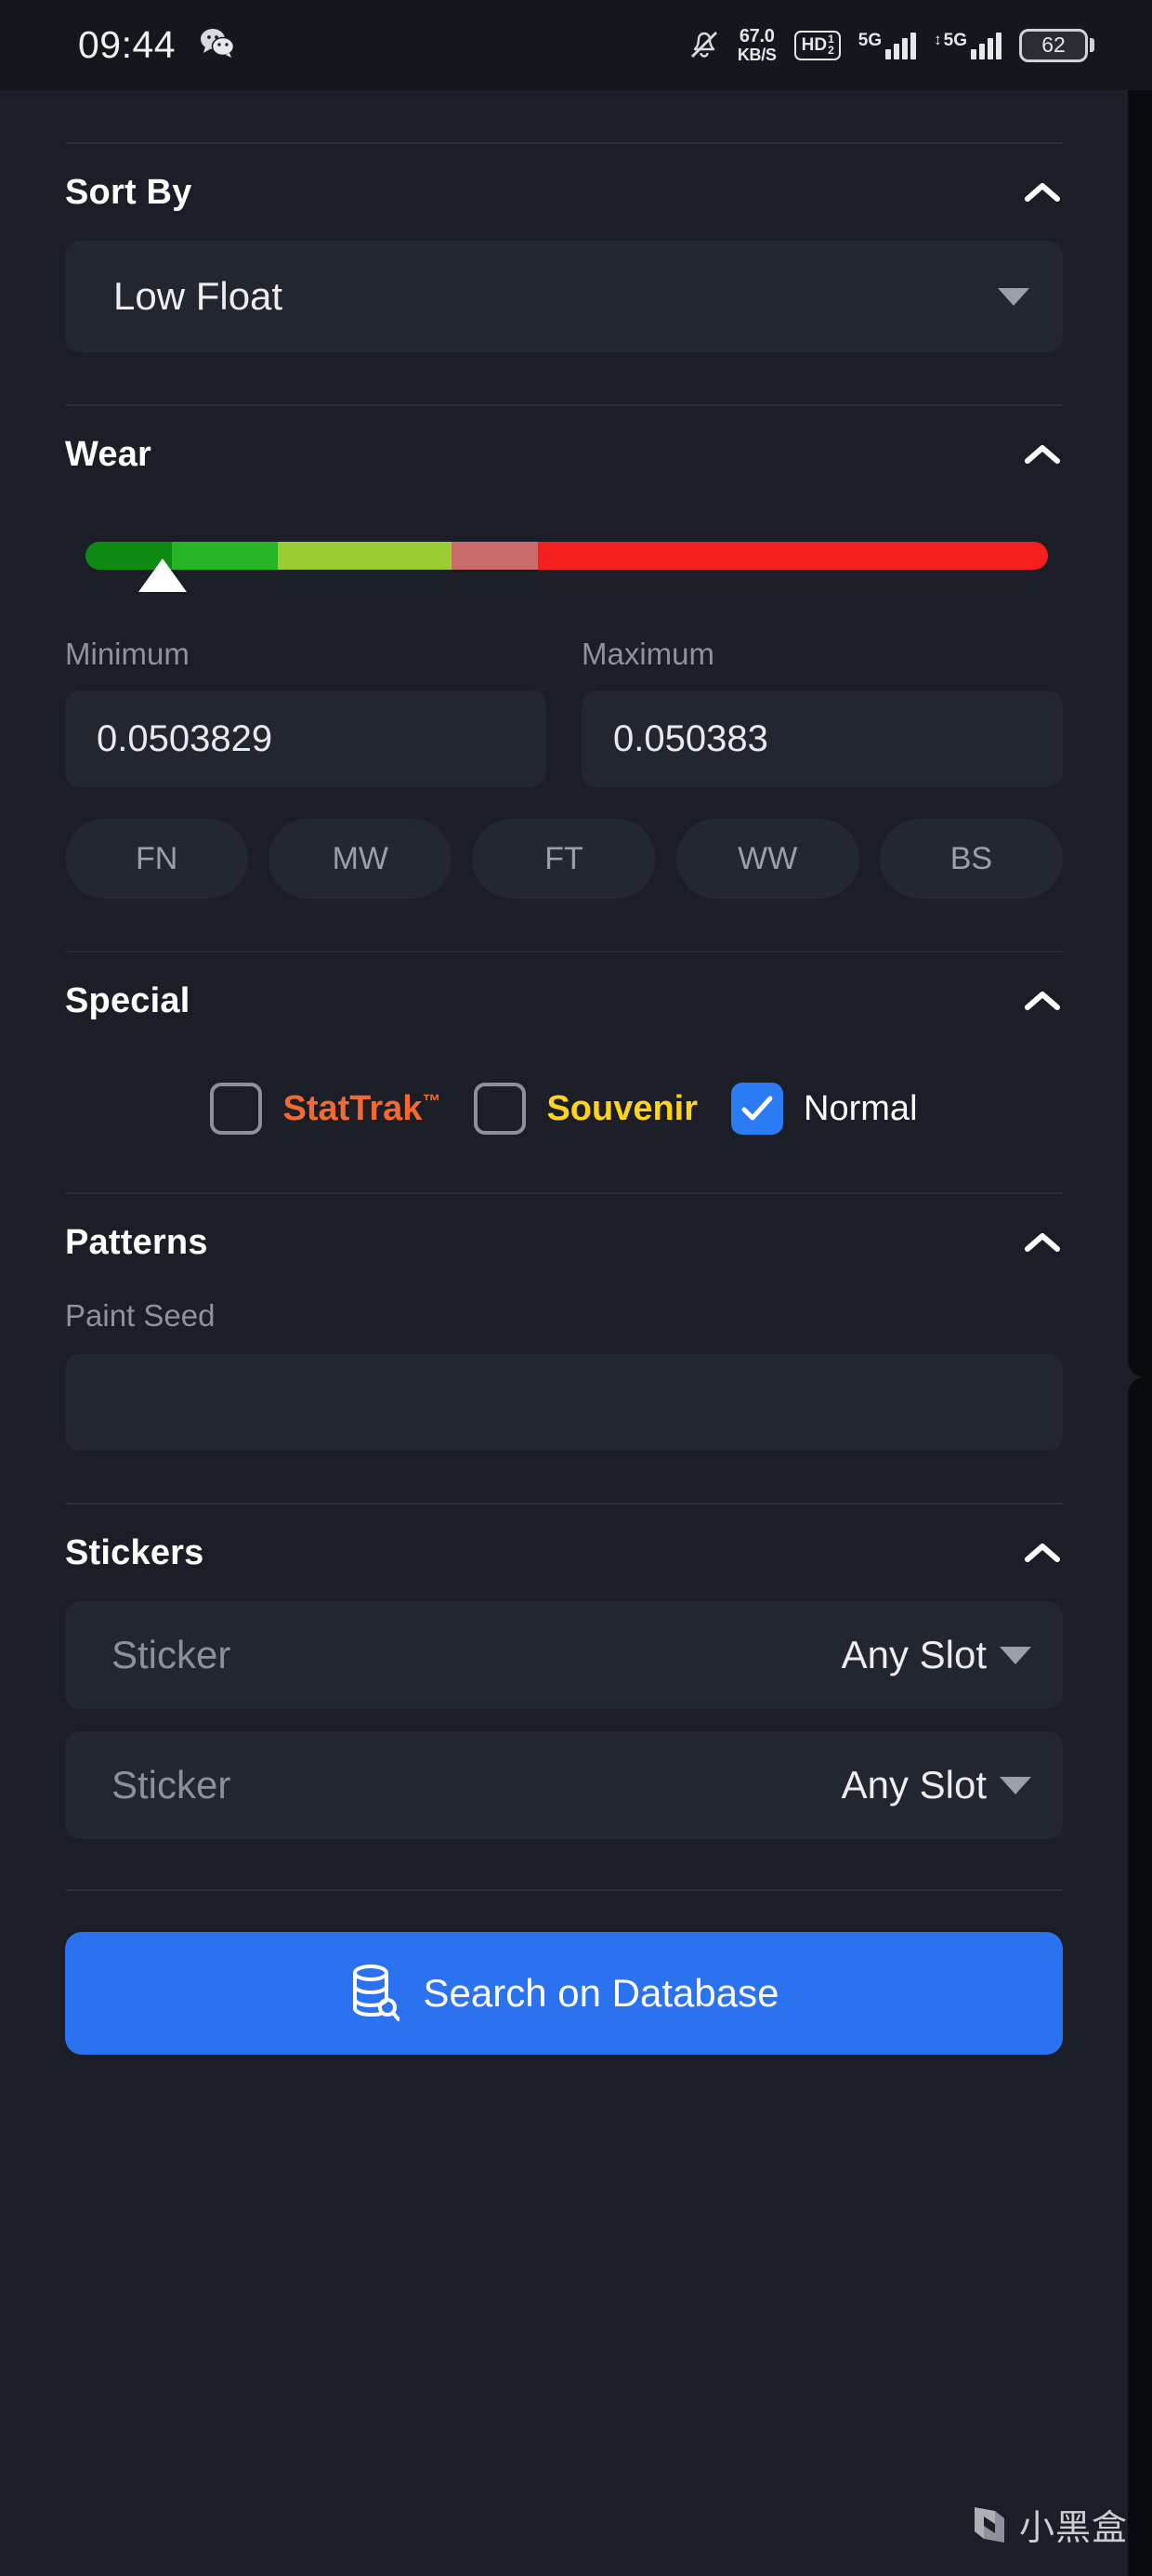  I want to click on special-option-normal: Normal, so click(824, 1109).